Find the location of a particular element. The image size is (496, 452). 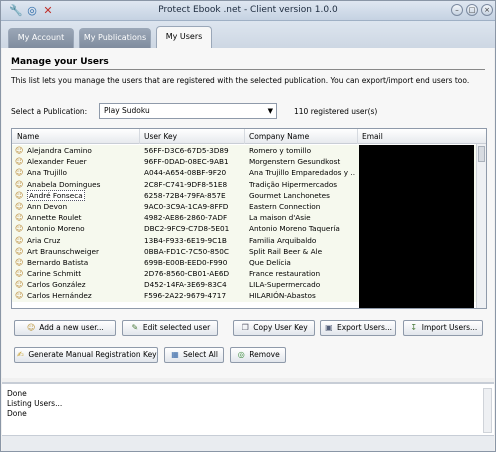

generate-key-button: ✍ Generate Manual Registration Key is located at coordinates (86, 355).